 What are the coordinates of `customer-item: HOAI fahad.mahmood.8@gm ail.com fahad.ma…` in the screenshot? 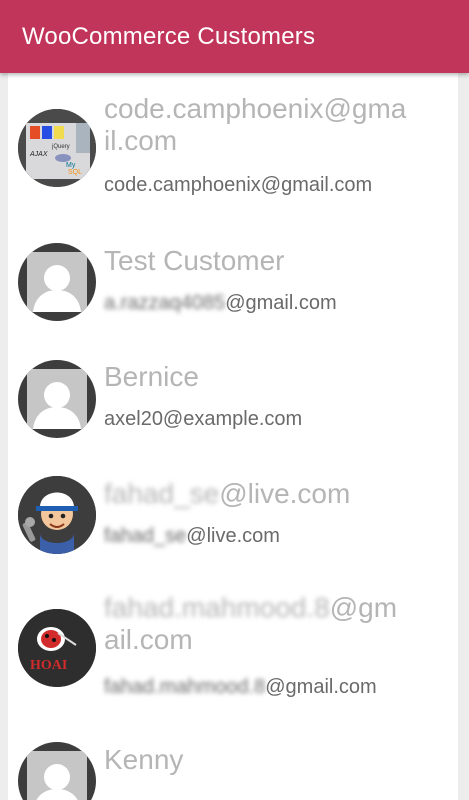 It's located at (233, 649).